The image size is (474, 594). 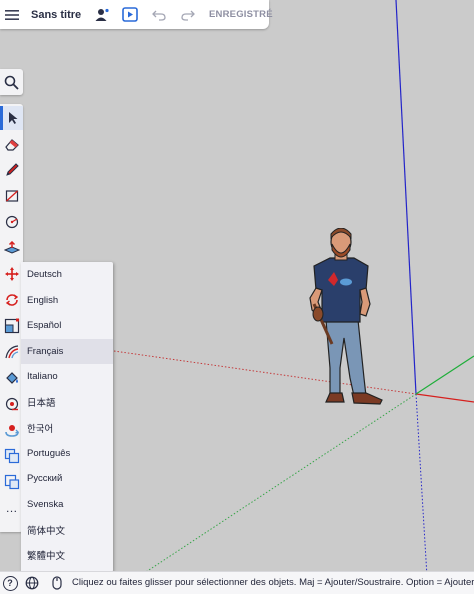 What do you see at coordinates (241, 14) in the screenshot?
I see `save-status: ENREGISTRÉ` at bounding box center [241, 14].